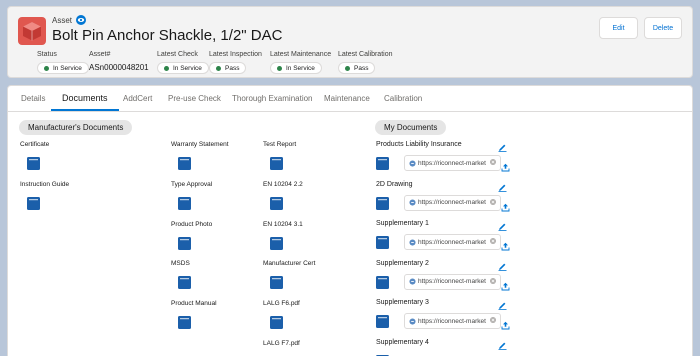  I want to click on document-label: Manufacturer Cert, so click(289, 263).